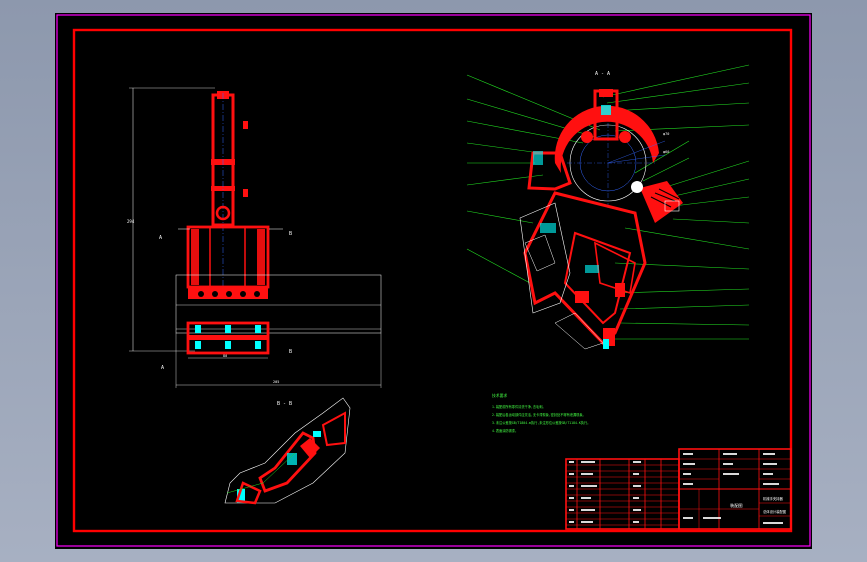  Describe the element at coordinates (131, 221) in the screenshot. I see `svg-text: 294` at that location.